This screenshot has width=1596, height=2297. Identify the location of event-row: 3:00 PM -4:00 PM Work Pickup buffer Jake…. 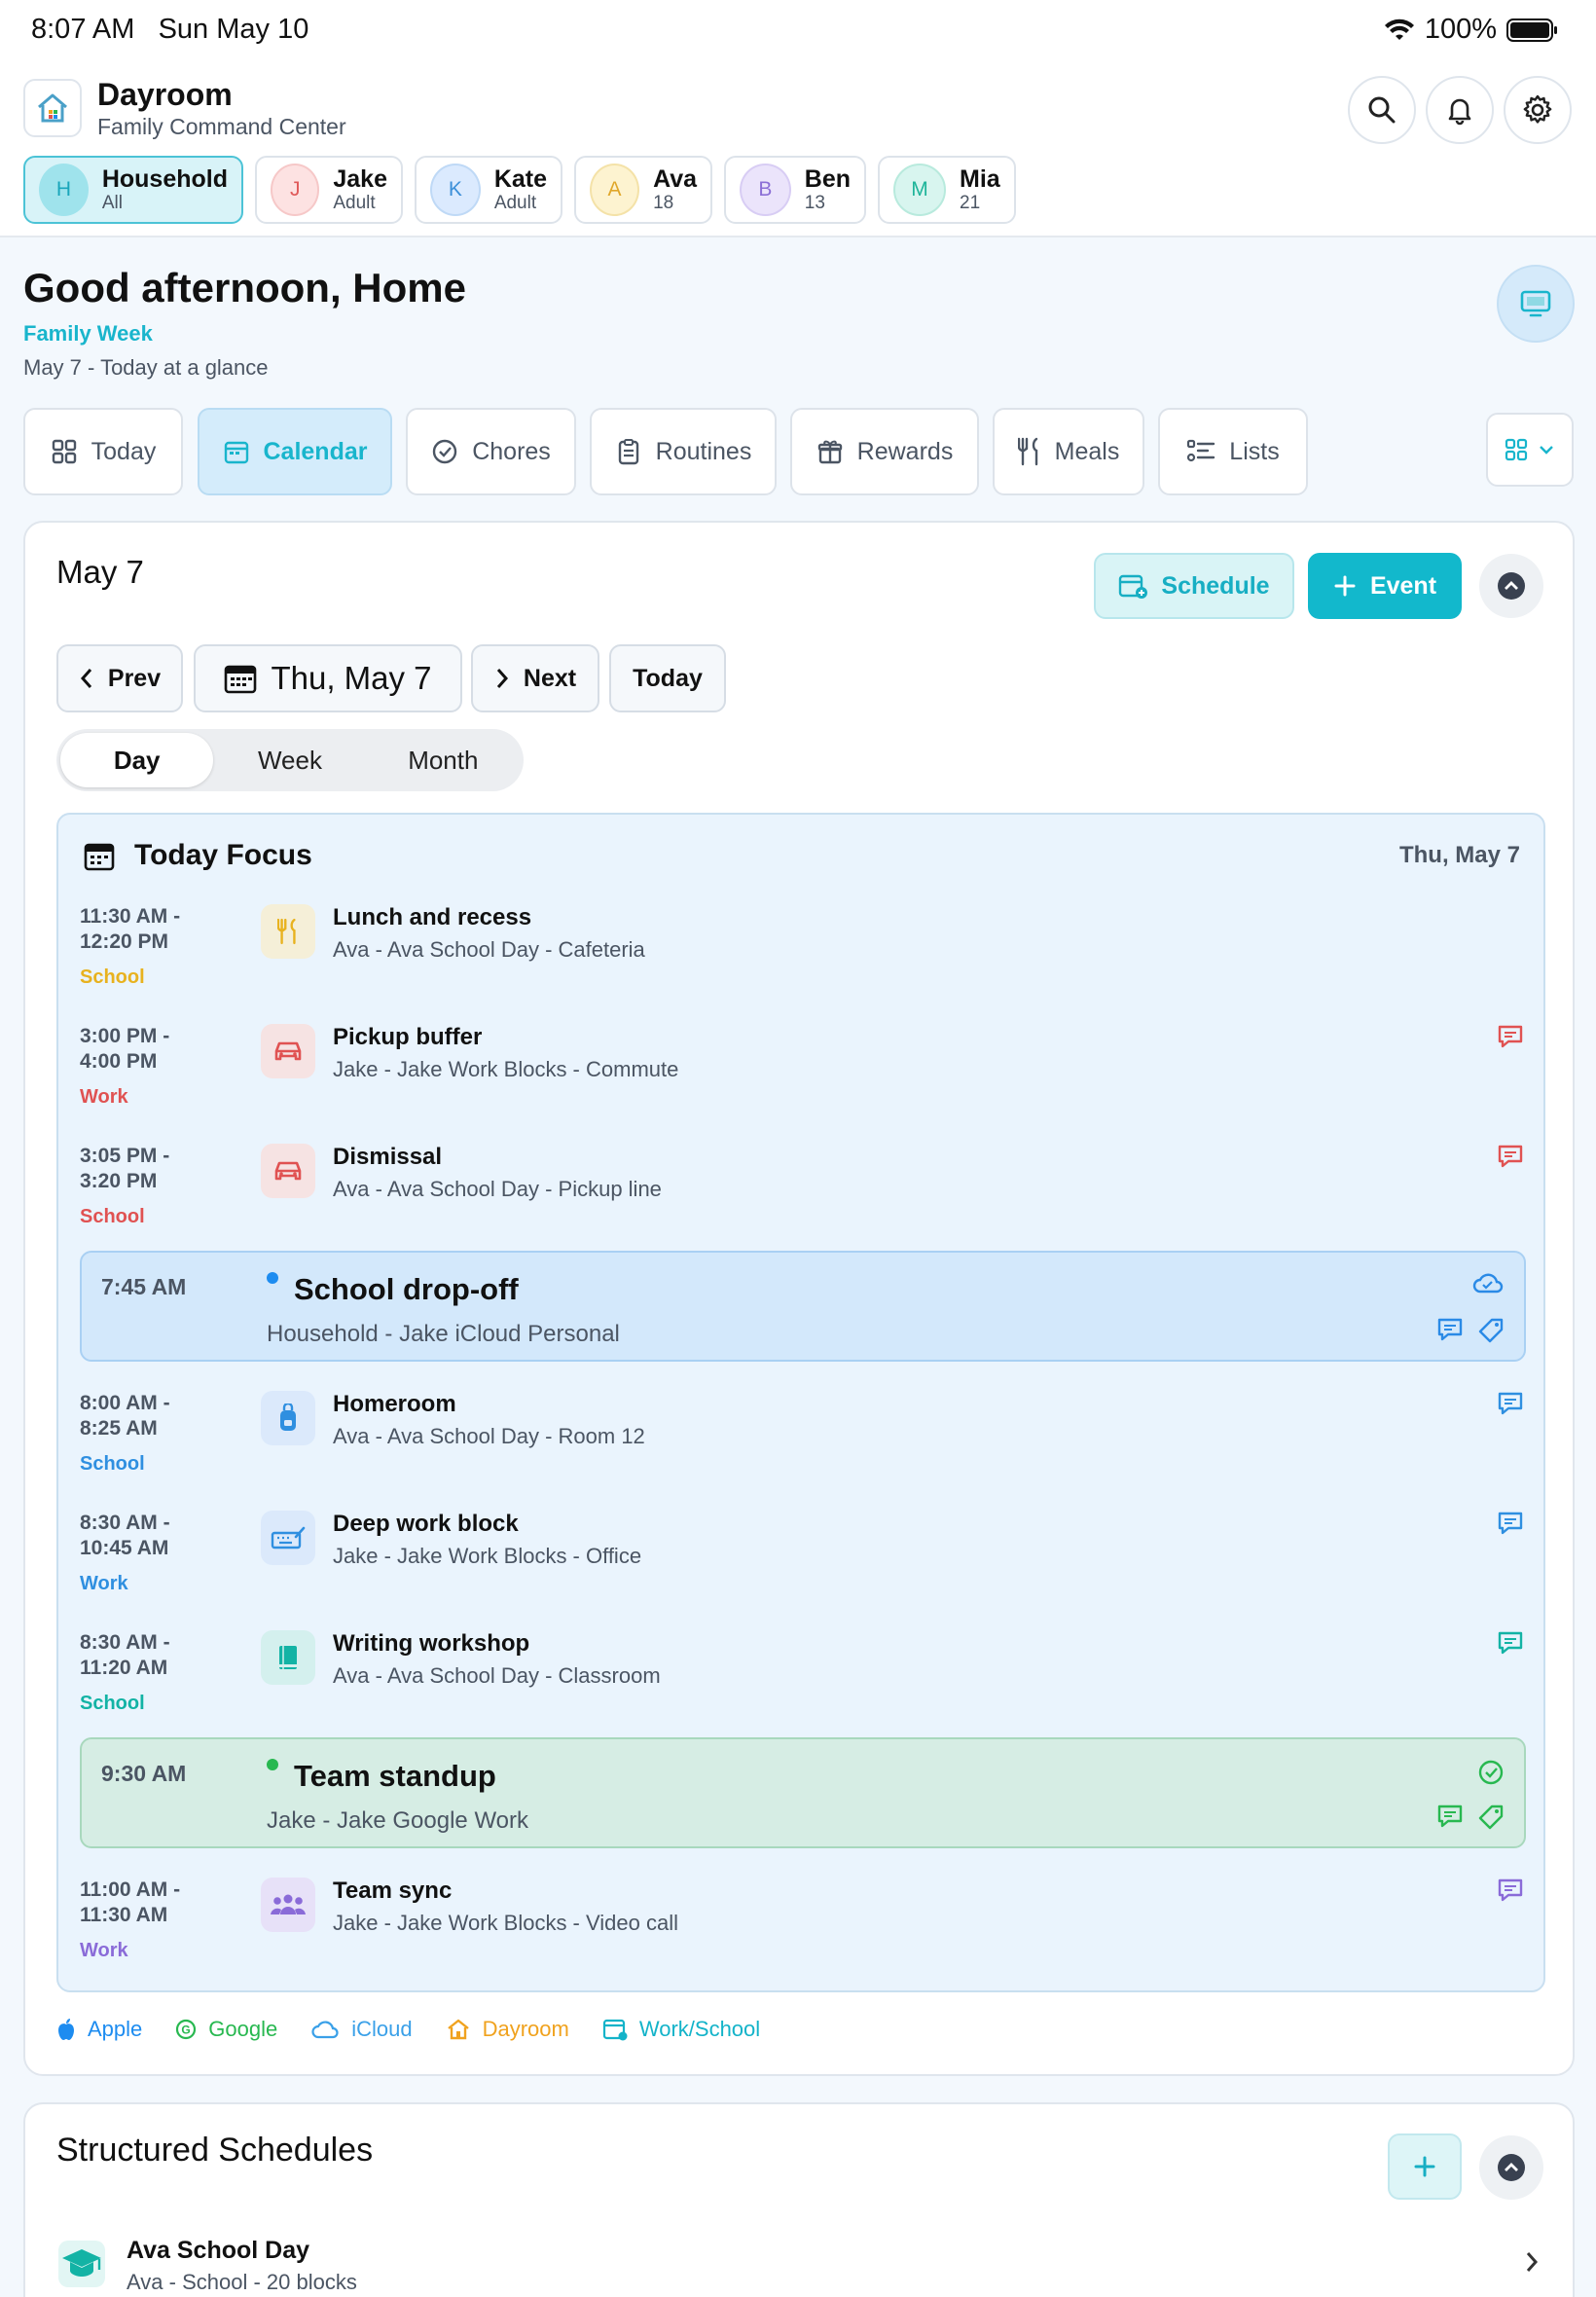
(802, 1082).